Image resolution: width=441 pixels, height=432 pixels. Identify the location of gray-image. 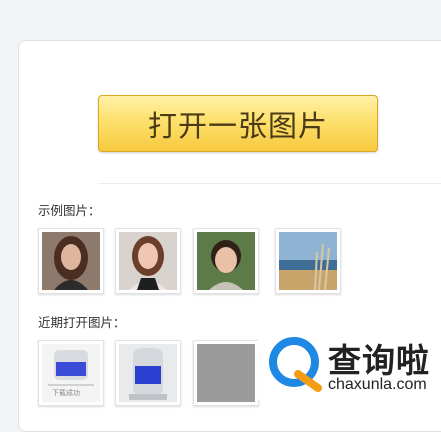
(226, 373).